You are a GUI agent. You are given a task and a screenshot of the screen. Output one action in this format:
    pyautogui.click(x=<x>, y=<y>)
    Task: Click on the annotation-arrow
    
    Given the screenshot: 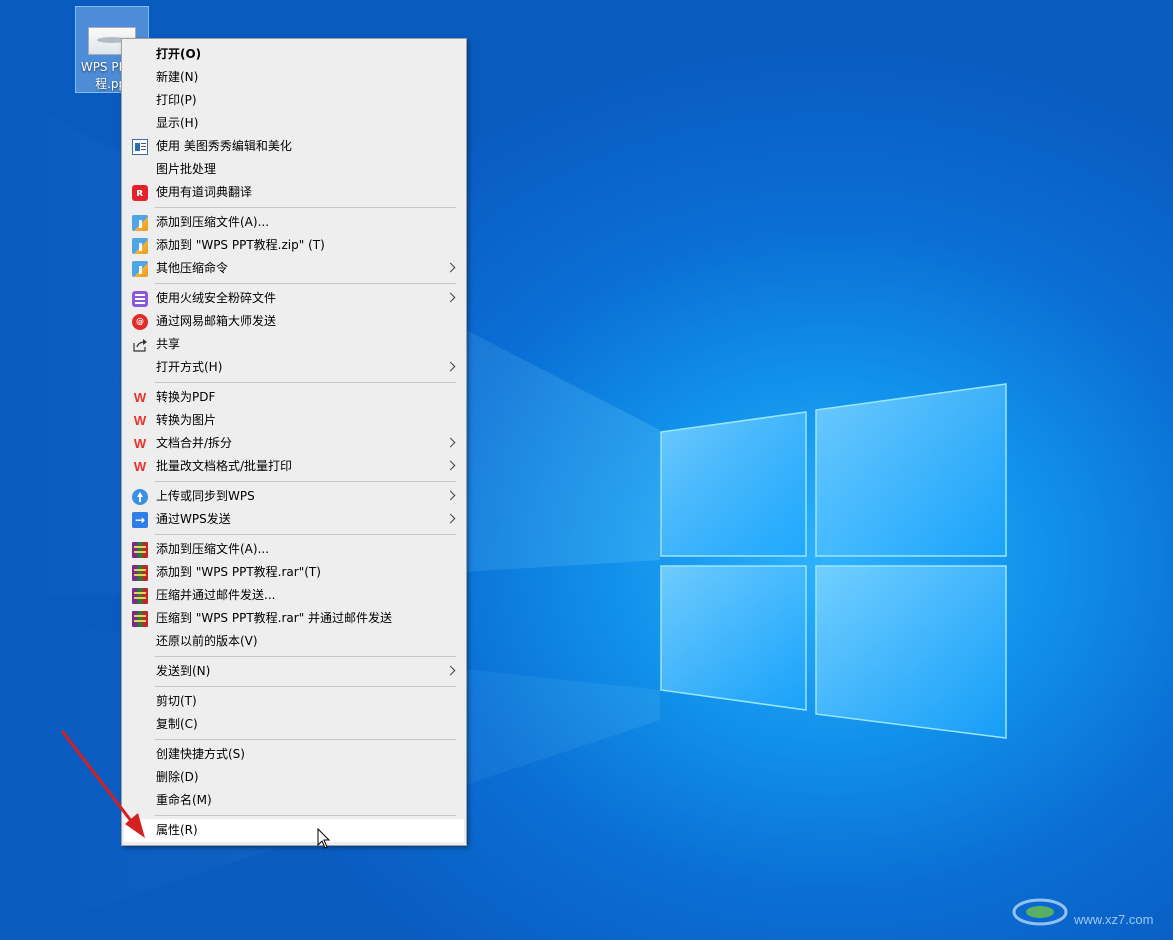 What is the action you would take?
    pyautogui.click(x=102, y=784)
    